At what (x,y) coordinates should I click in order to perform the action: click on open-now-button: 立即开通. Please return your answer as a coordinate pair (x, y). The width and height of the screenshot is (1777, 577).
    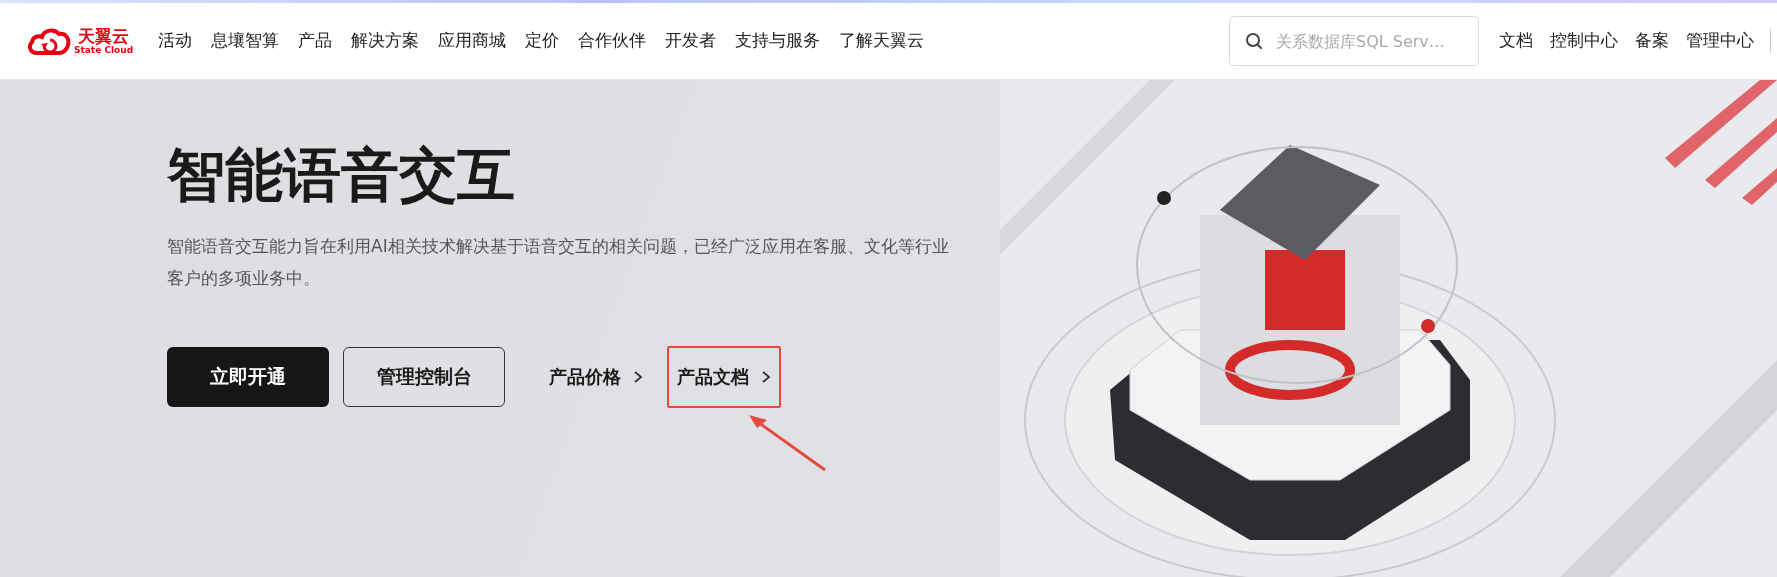
    Looking at the image, I should click on (248, 377).